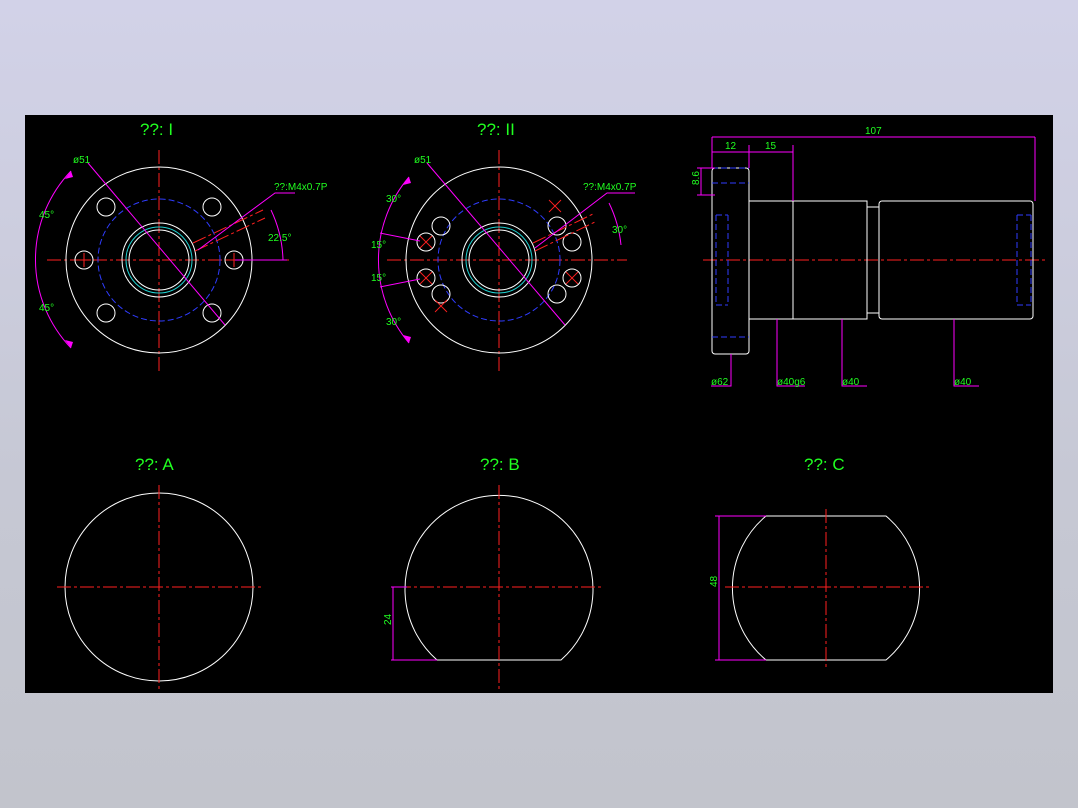 The image size is (1078, 808). What do you see at coordinates (46, 215) in the screenshot?
I see `v1-angle-top: 45°` at bounding box center [46, 215].